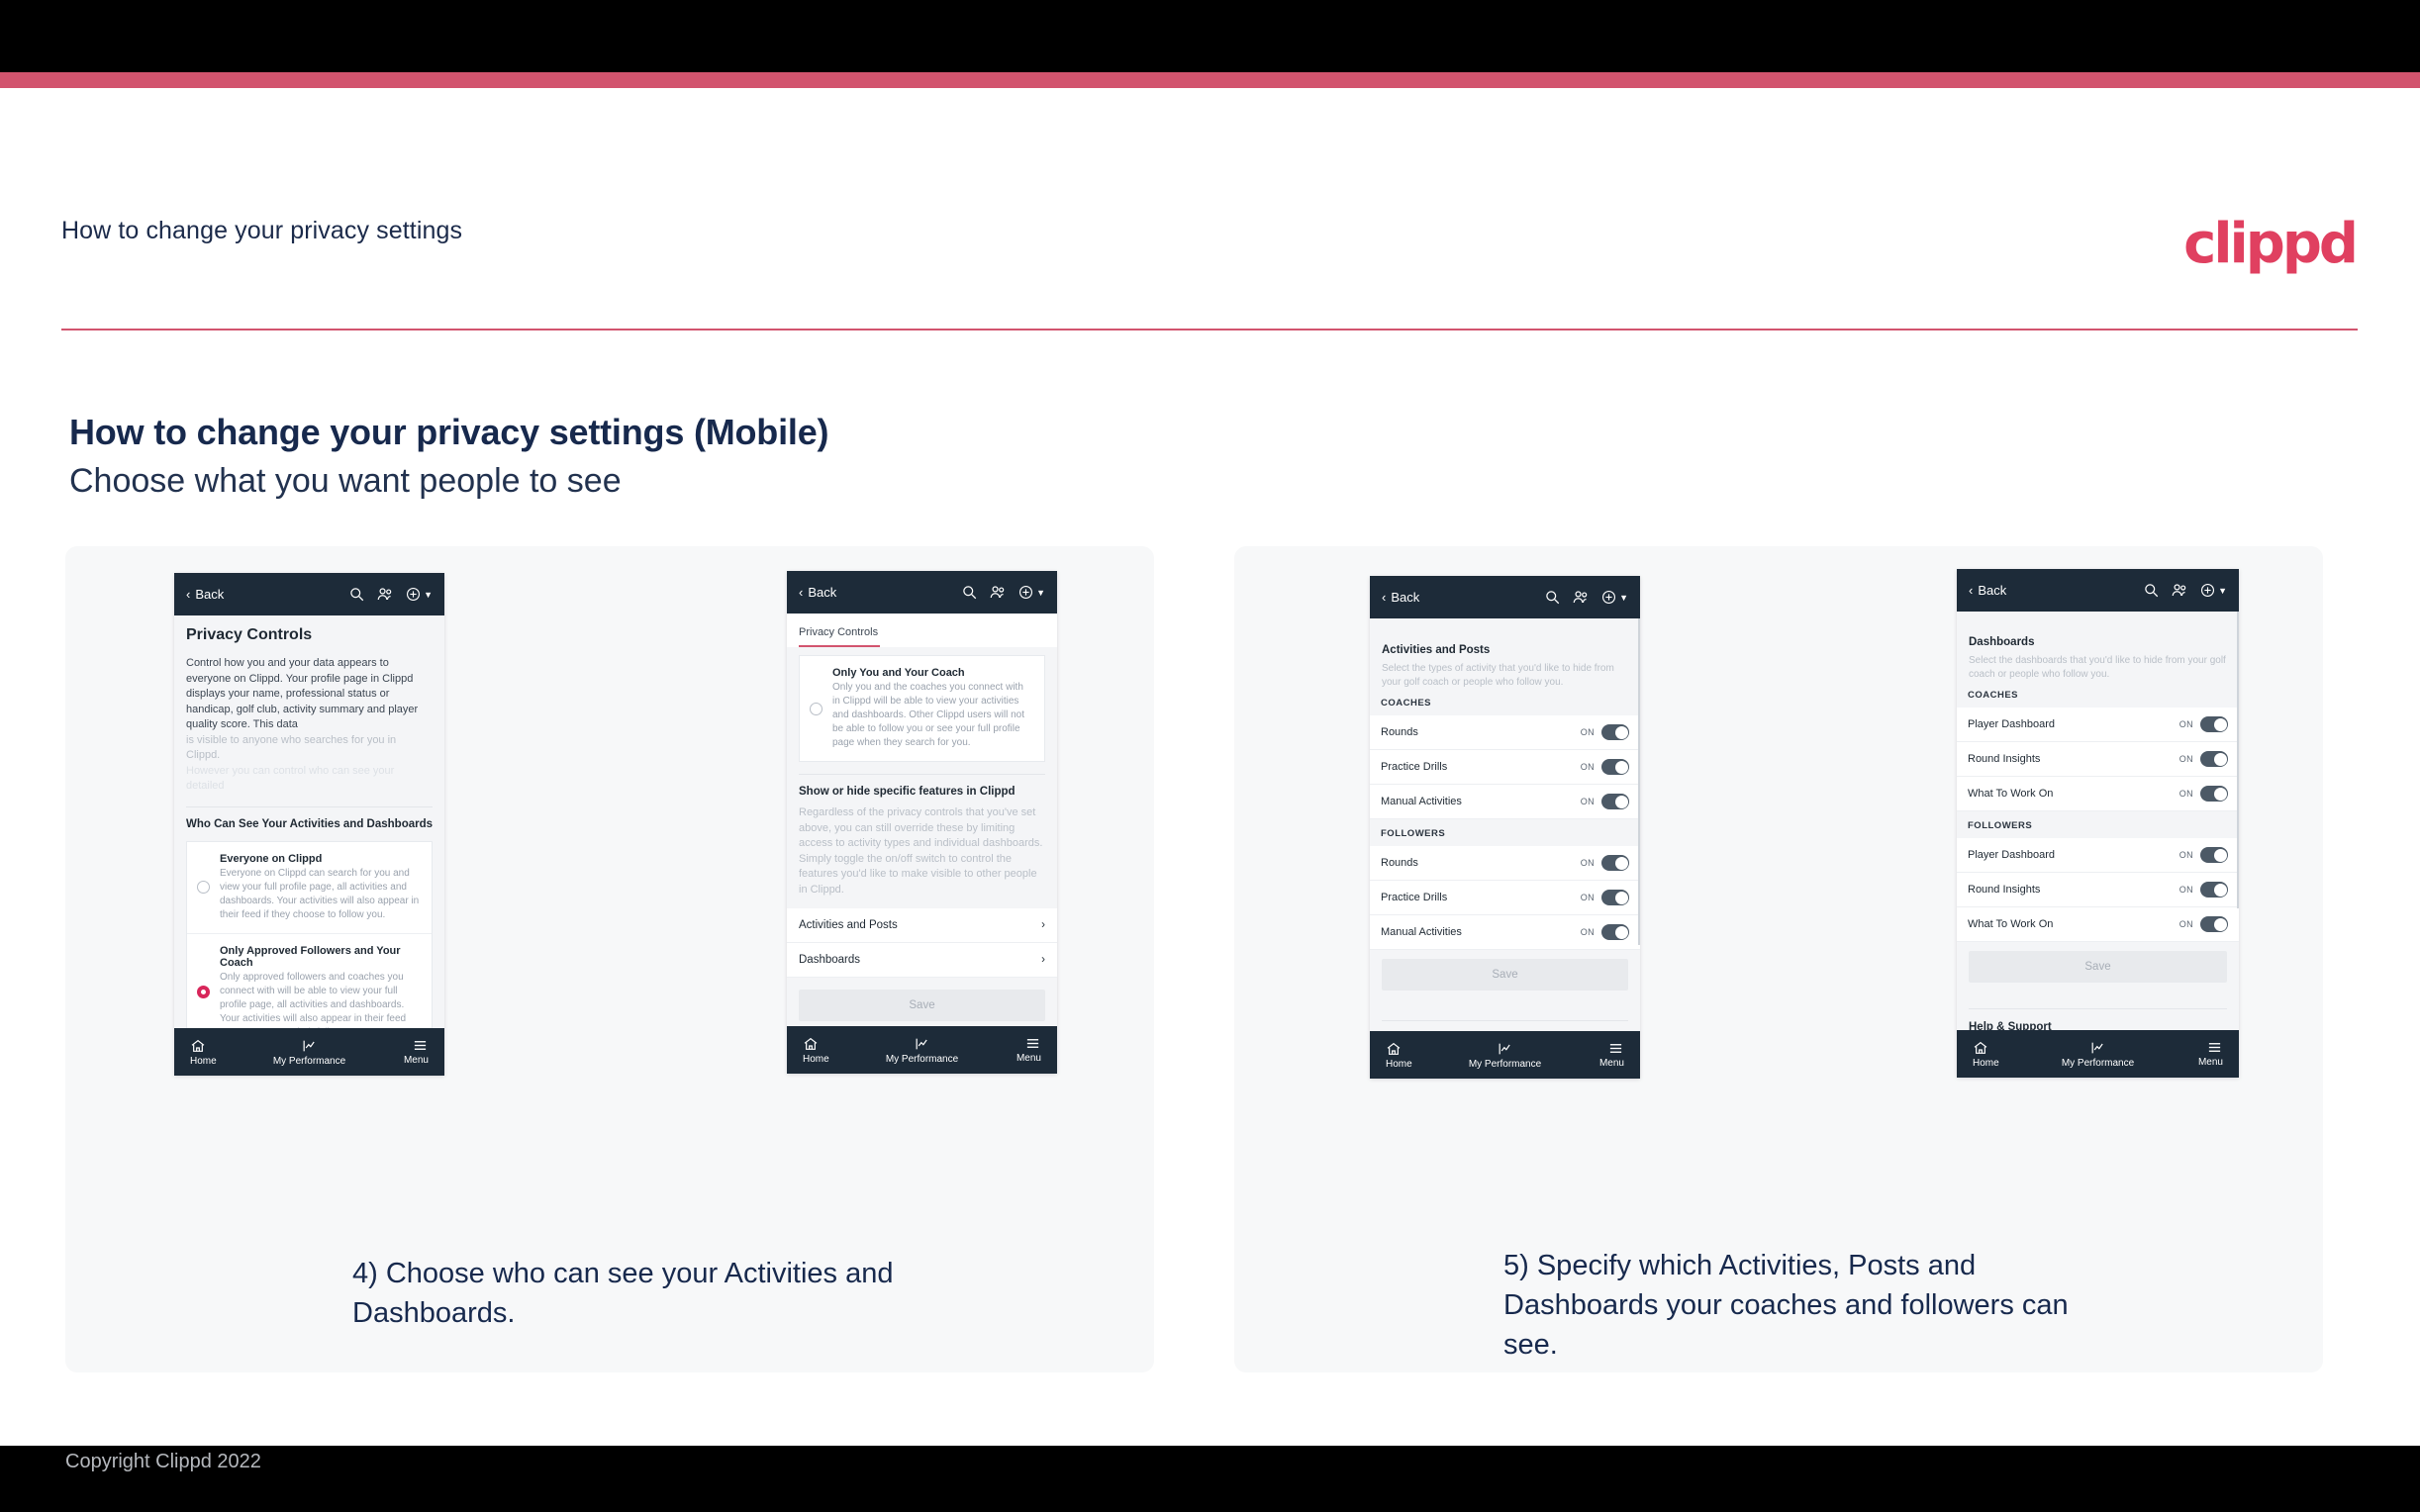 This screenshot has height=1512, width=2420. Describe the element at coordinates (839, 632) in the screenshot. I see `tab-label: Privacy Controls` at that location.